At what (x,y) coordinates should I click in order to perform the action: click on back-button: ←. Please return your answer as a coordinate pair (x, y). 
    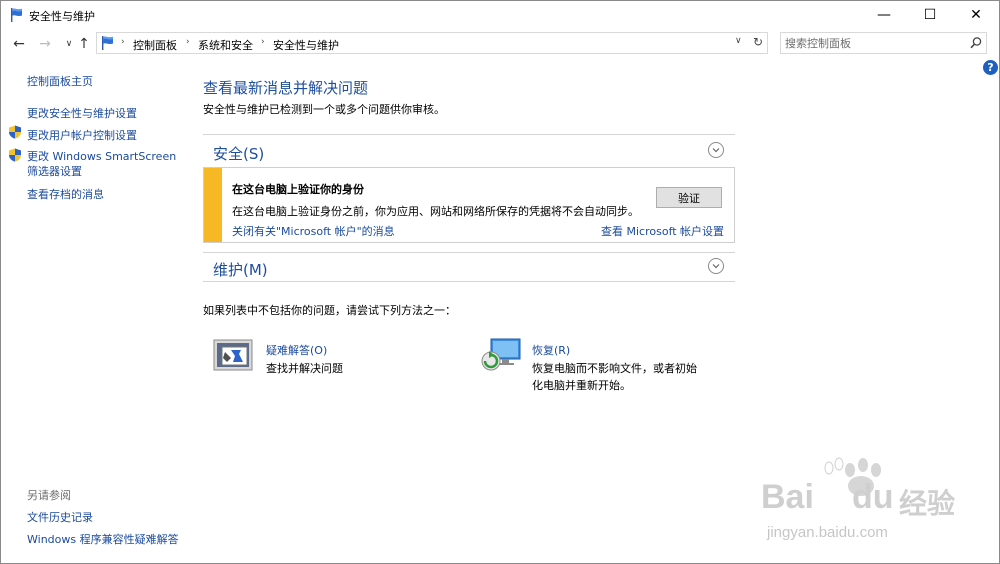
    Looking at the image, I should click on (19, 44).